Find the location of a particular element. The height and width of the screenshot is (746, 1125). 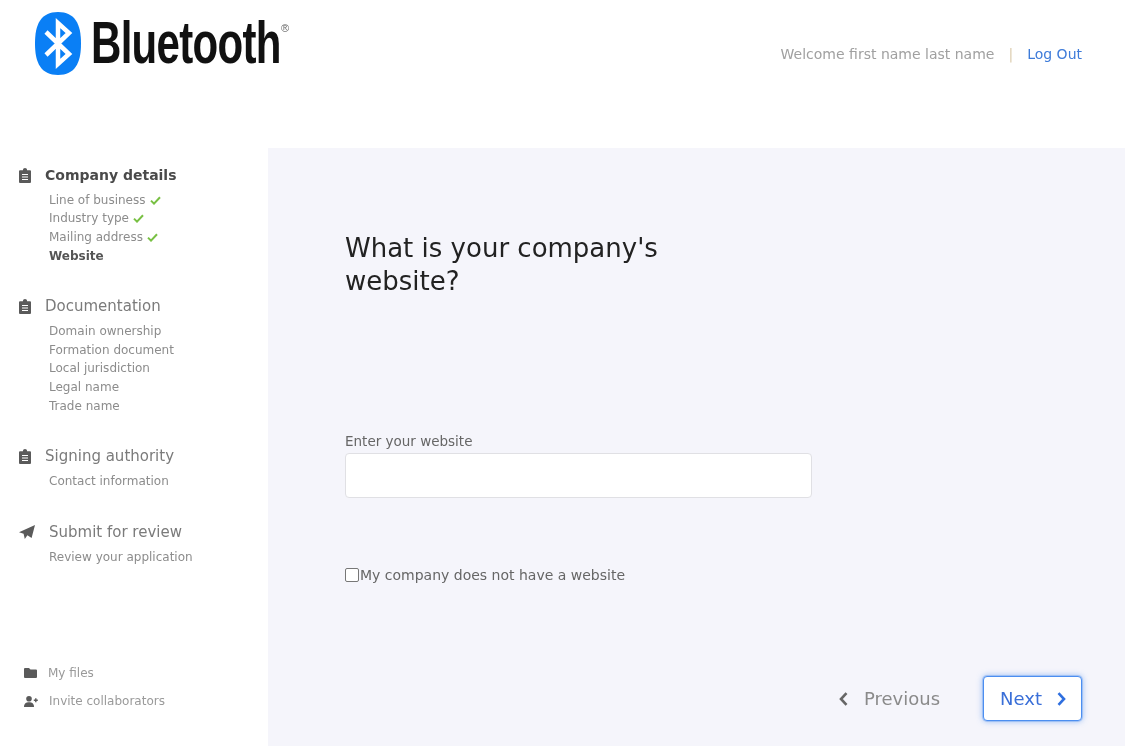

registered-mark: ® is located at coordinates (285, 28).